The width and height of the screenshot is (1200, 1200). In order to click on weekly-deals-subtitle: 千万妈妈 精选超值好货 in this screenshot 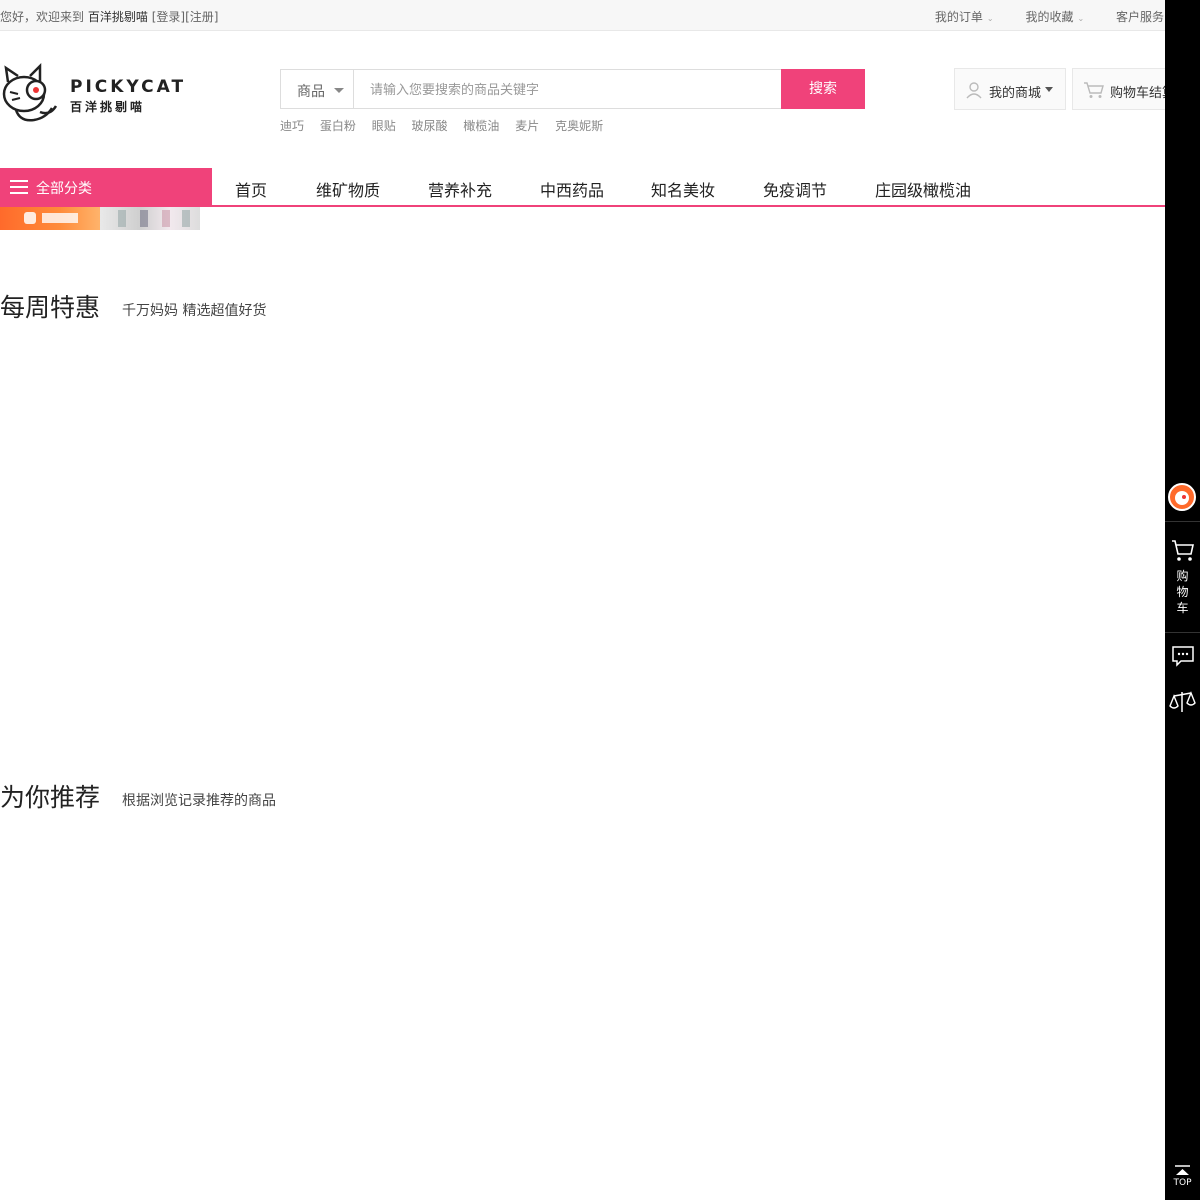, I will do `click(194, 311)`.